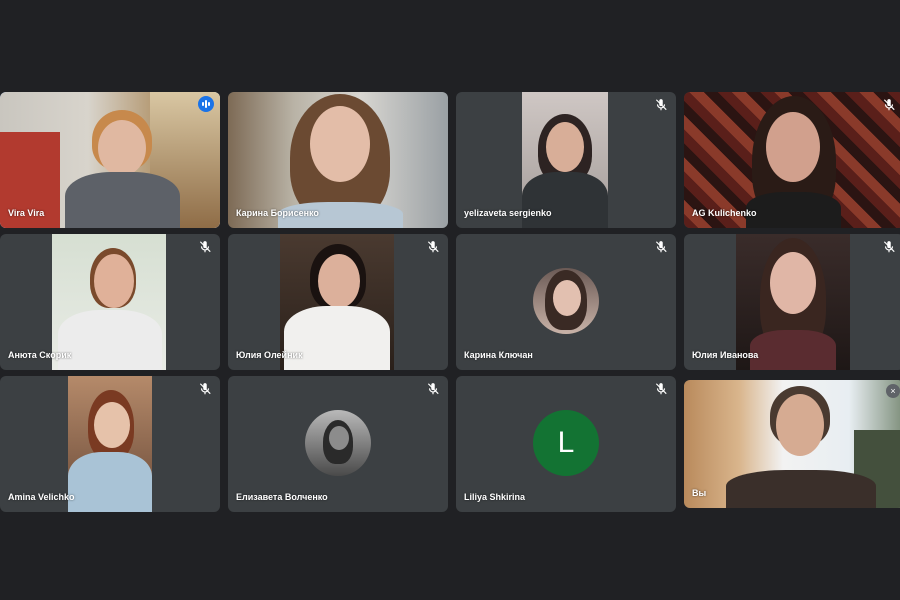 Image resolution: width=900 pixels, height=600 pixels. What do you see at coordinates (508, 213) in the screenshot?
I see `participant-name: yelizaveta sergienko` at bounding box center [508, 213].